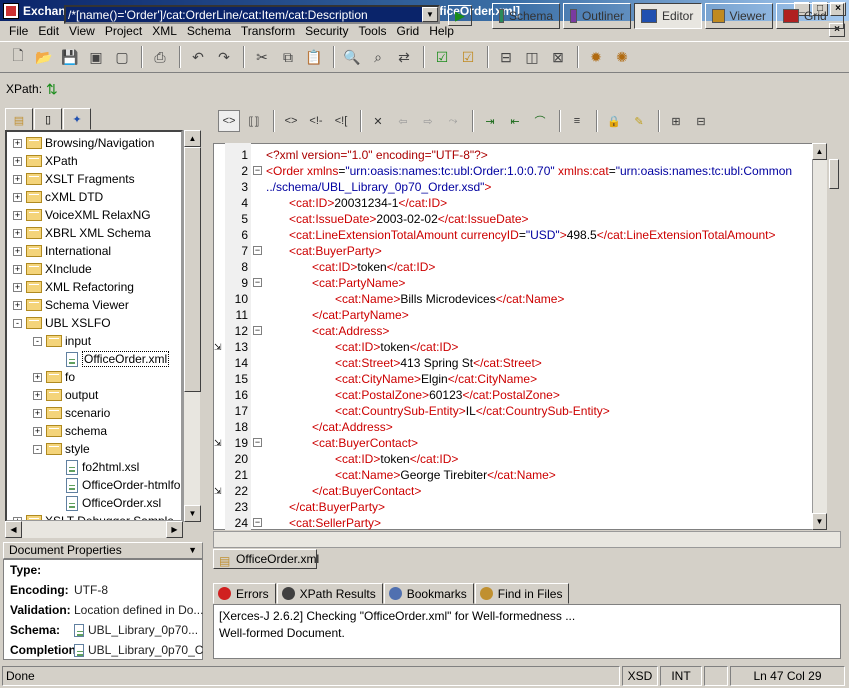 The width and height of the screenshot is (849, 688). I want to click on split-vertical-icon: ◫, so click(532, 57).